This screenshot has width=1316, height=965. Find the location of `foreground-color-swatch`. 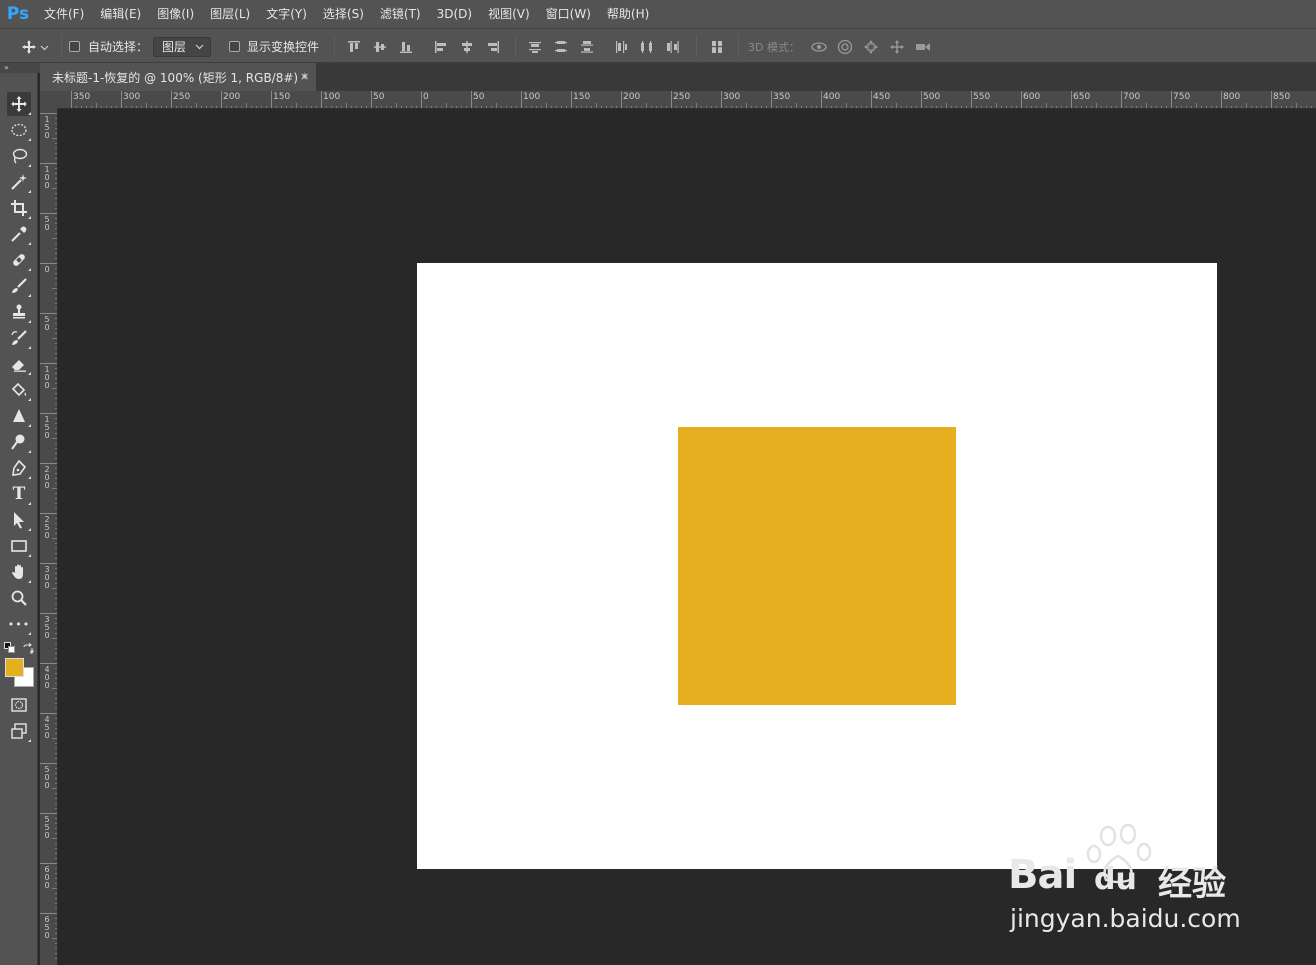

foreground-color-swatch is located at coordinates (14, 667).